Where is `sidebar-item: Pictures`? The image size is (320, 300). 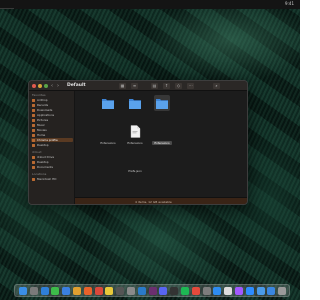 sidebar-item: Pictures is located at coordinates (52, 120).